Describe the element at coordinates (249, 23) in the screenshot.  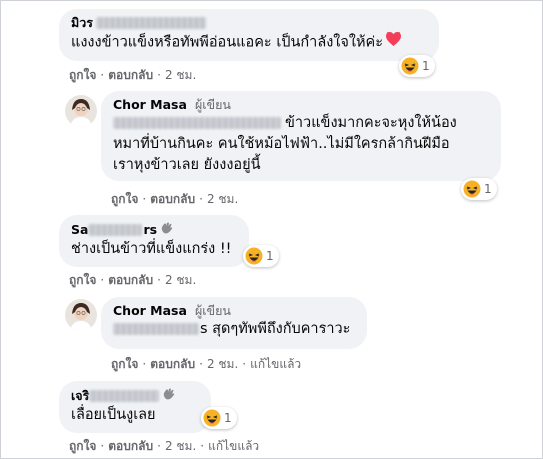
I see `comment-author-row: มิวร` at that location.